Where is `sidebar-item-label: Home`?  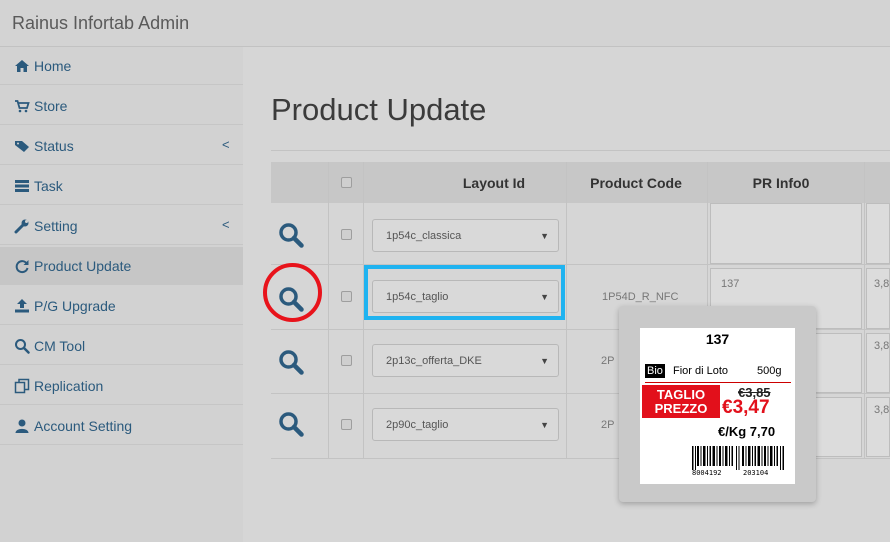
sidebar-item-label: Home is located at coordinates (53, 66).